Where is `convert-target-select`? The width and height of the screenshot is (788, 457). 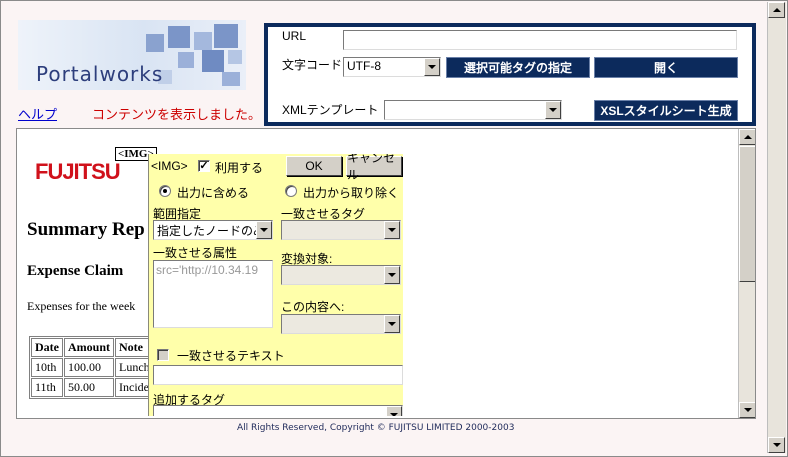 convert-target-select is located at coordinates (341, 275).